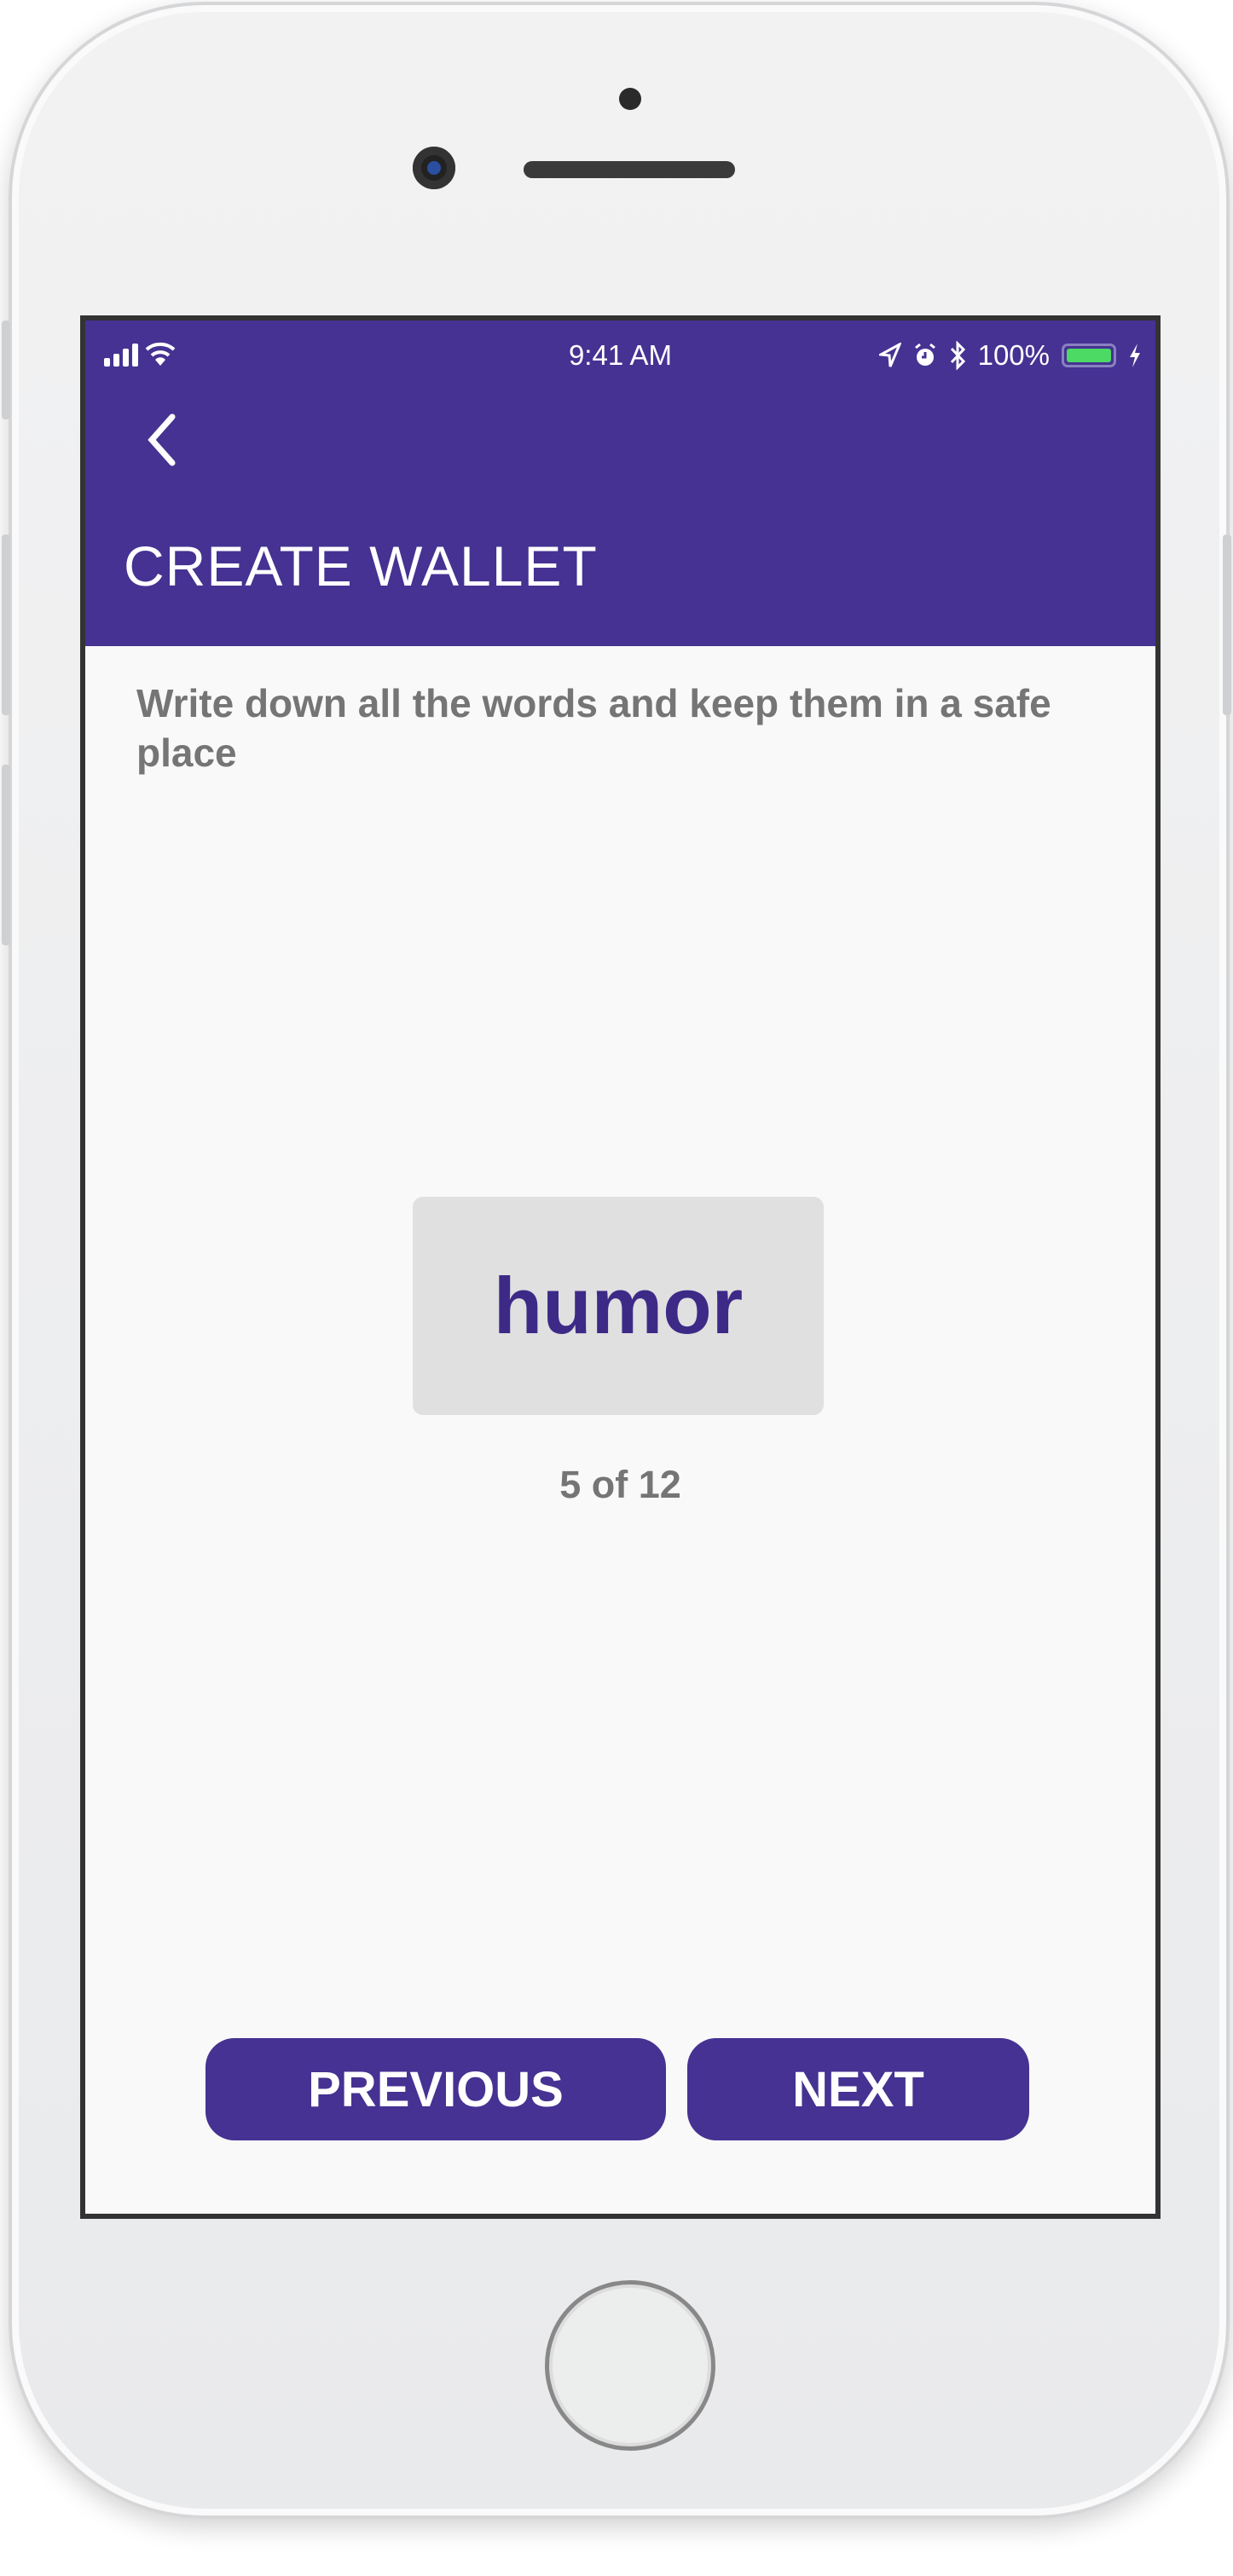  I want to click on mnemonic-word-card: humor, so click(618, 1306).